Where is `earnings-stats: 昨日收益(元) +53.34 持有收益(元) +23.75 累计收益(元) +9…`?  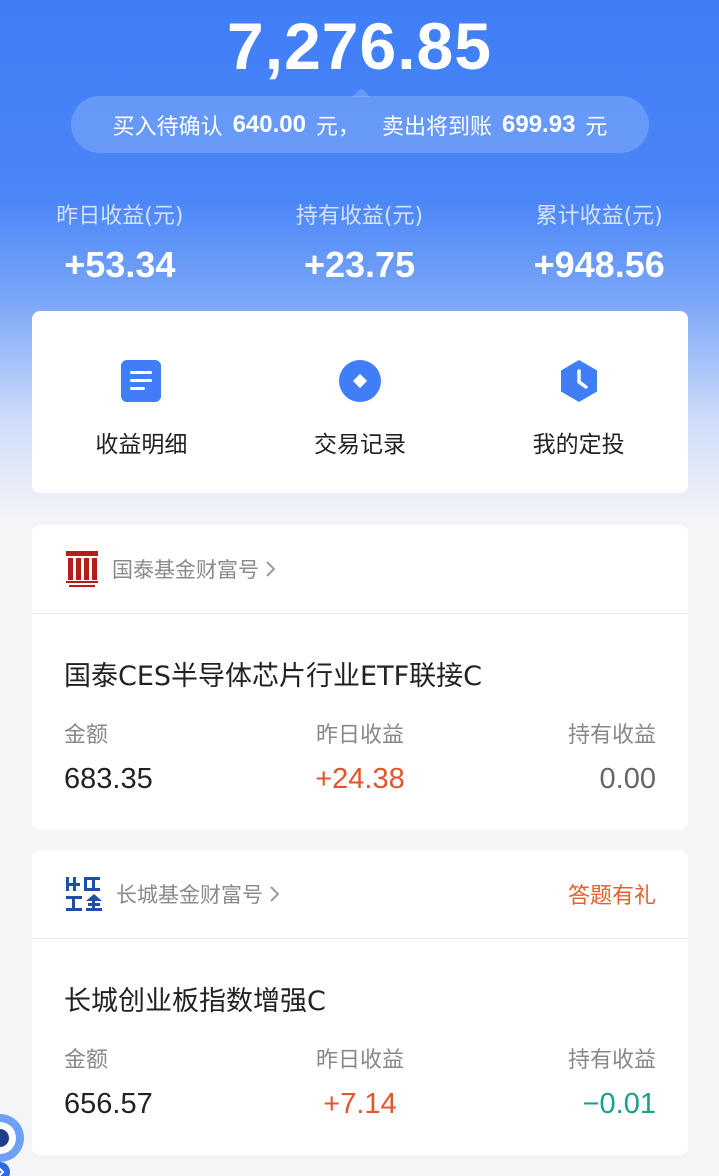
earnings-stats: 昨日收益(元) +53.34 持有收益(元) +23.75 累计收益(元) +9… is located at coordinates (359, 242).